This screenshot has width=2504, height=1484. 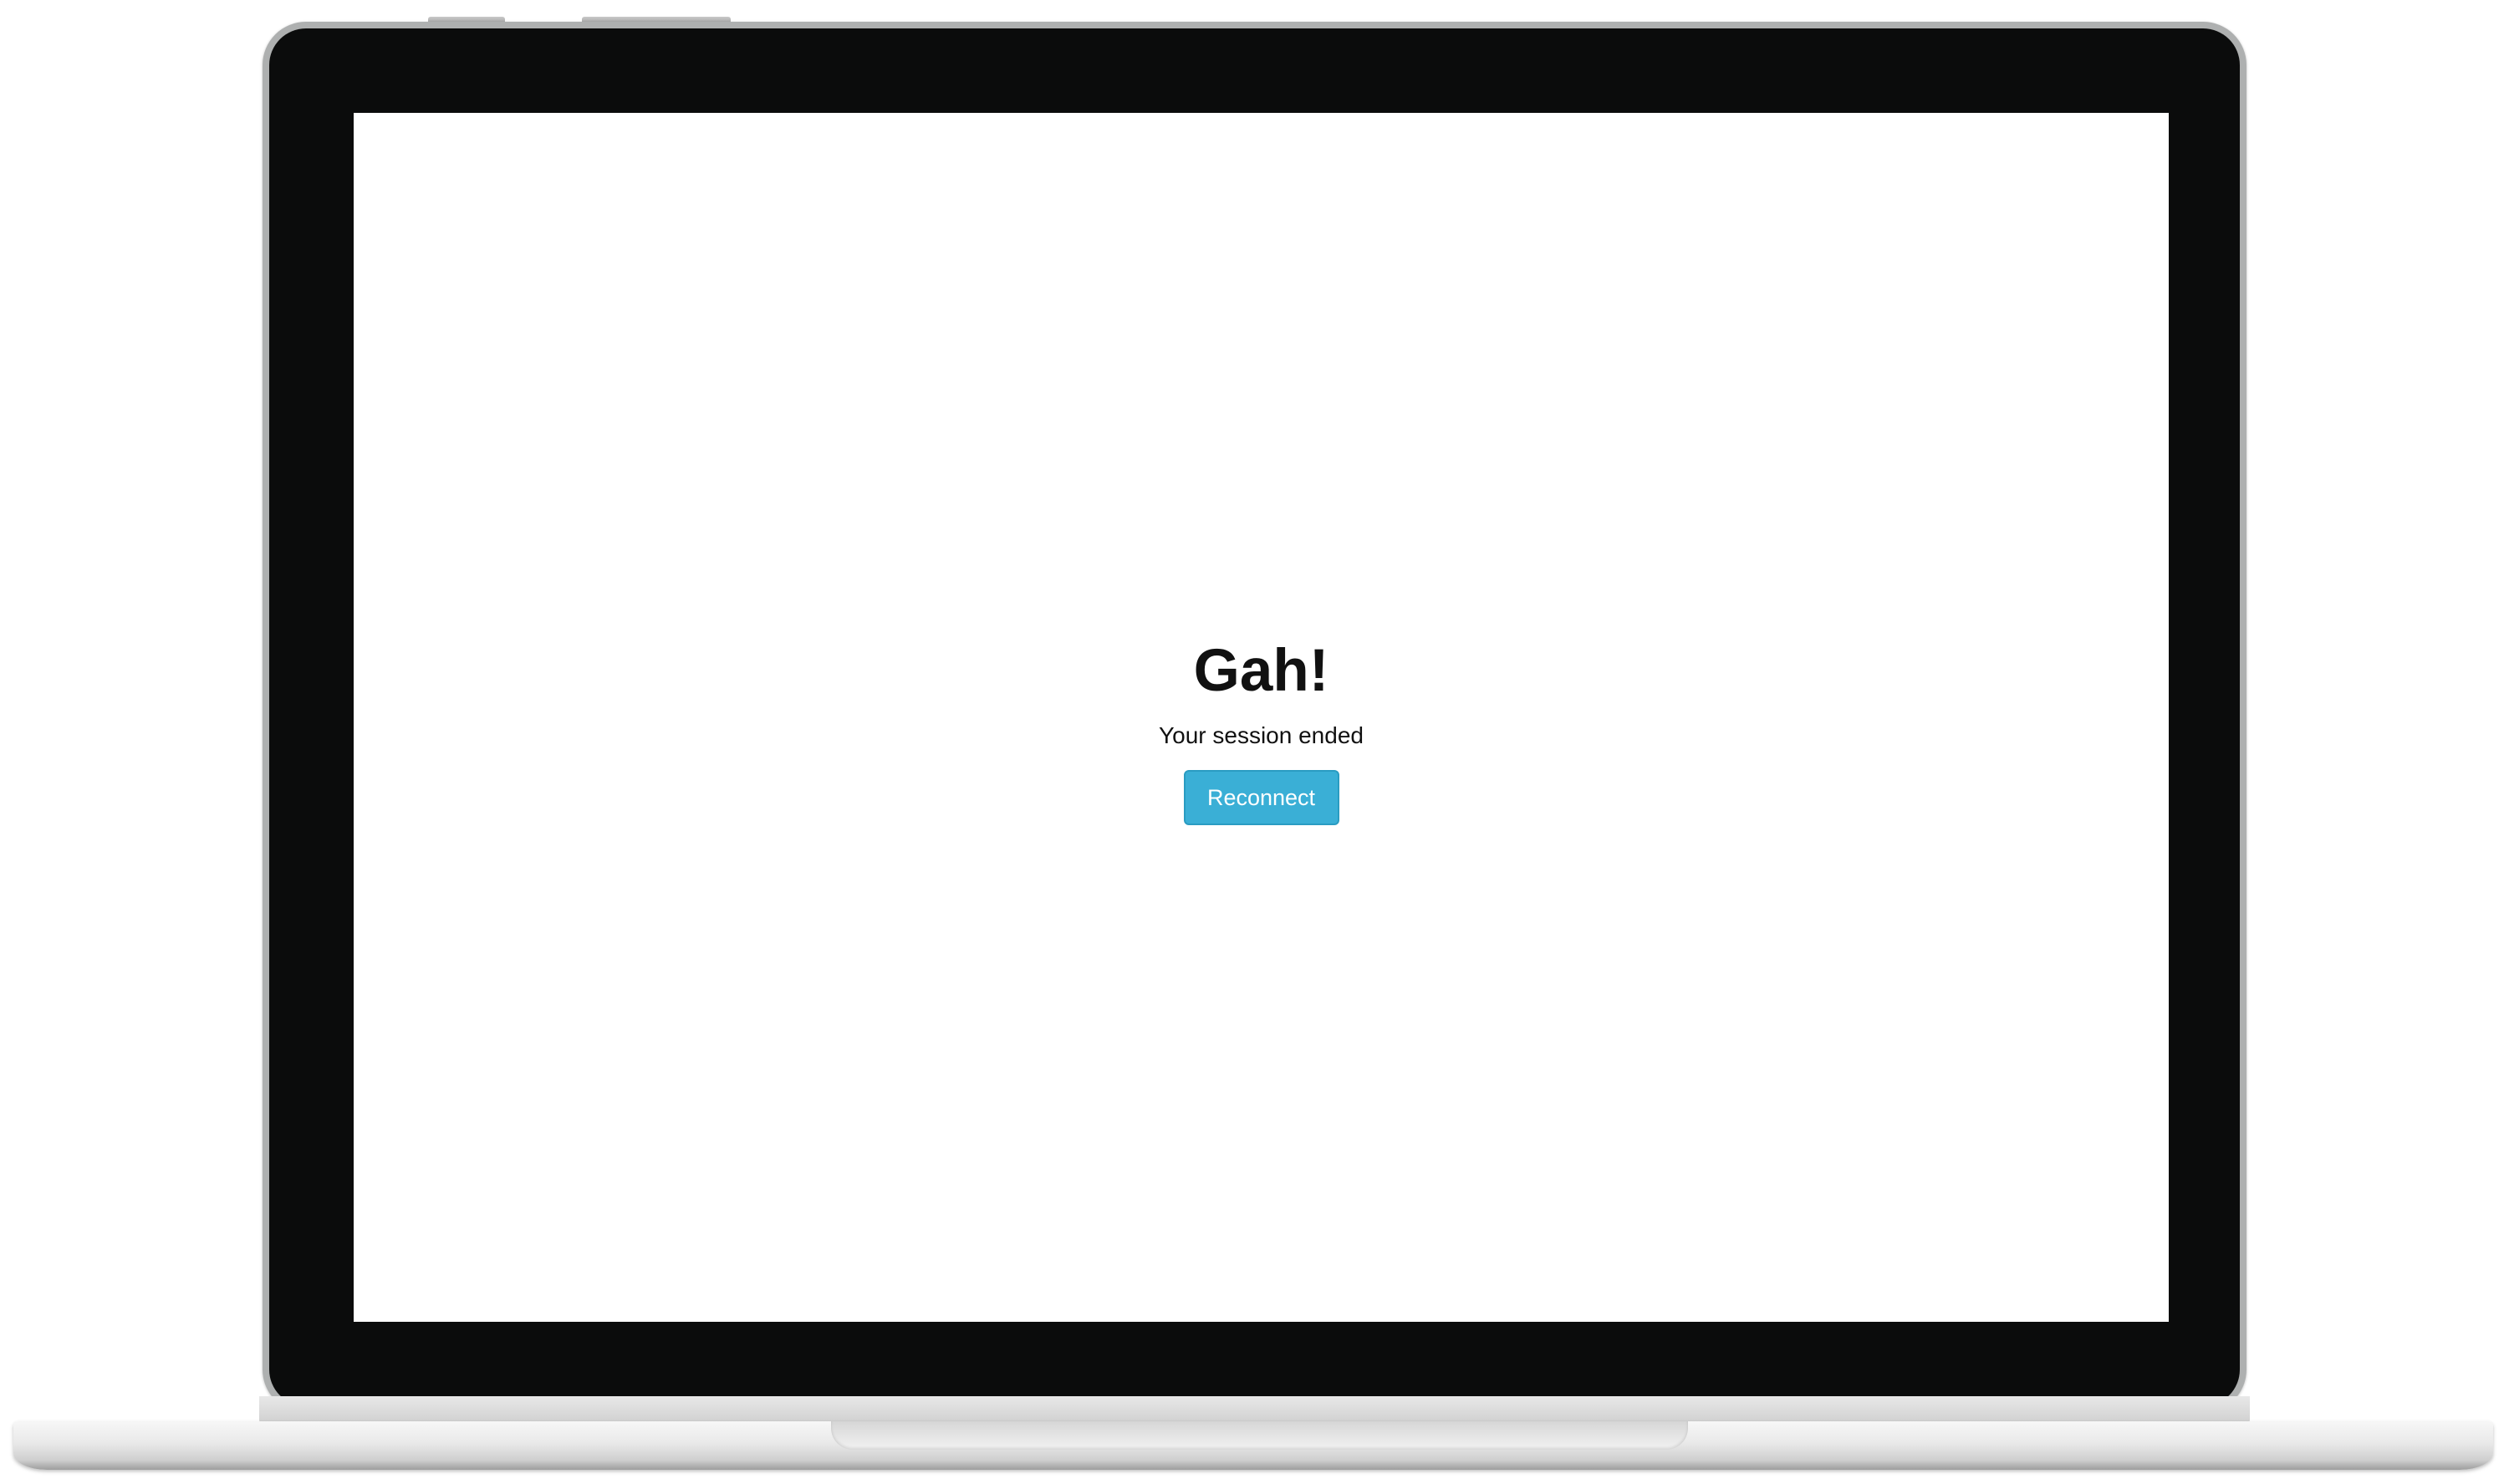 I want to click on laptop-hinge, so click(x=1254, y=1410).